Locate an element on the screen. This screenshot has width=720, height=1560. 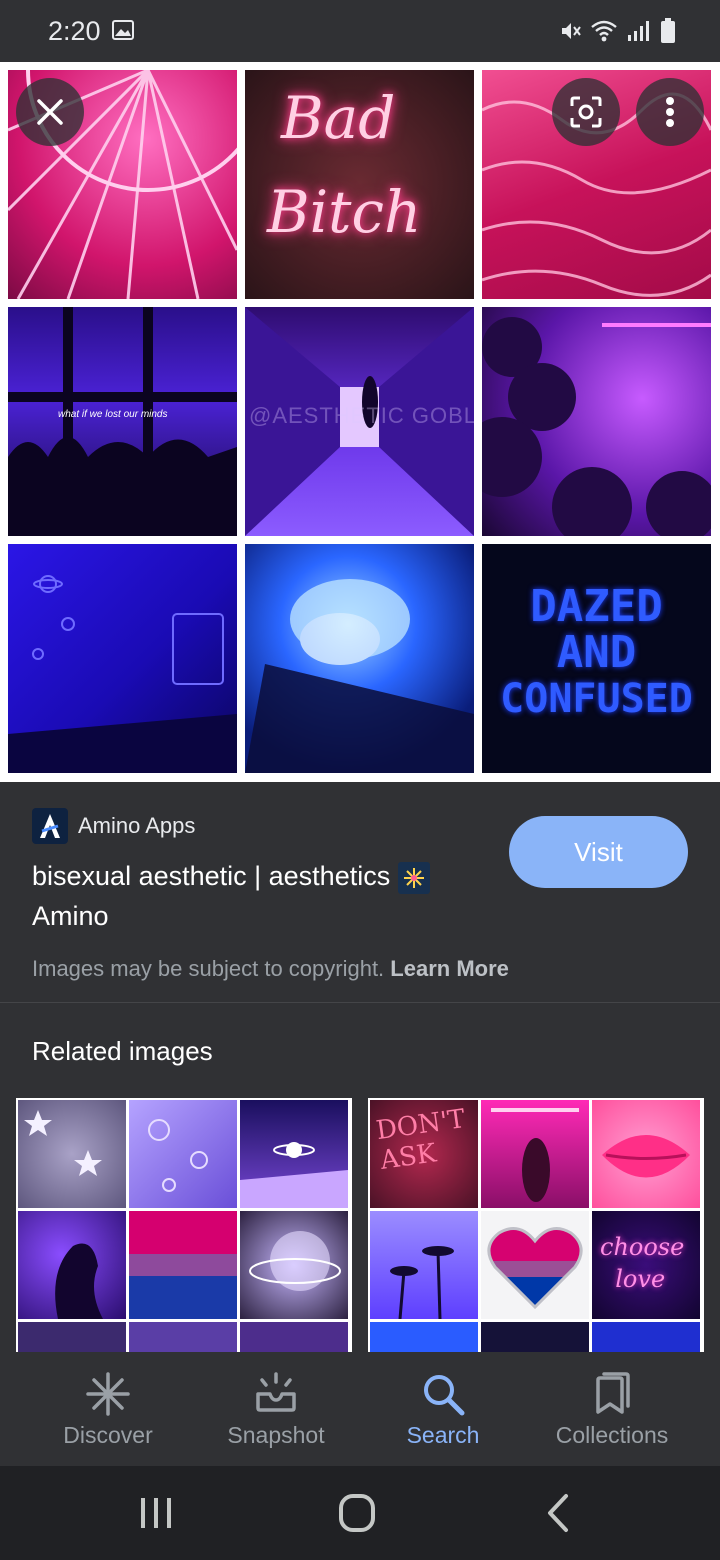
tile-blue-planets is located at coordinates (122, 658).